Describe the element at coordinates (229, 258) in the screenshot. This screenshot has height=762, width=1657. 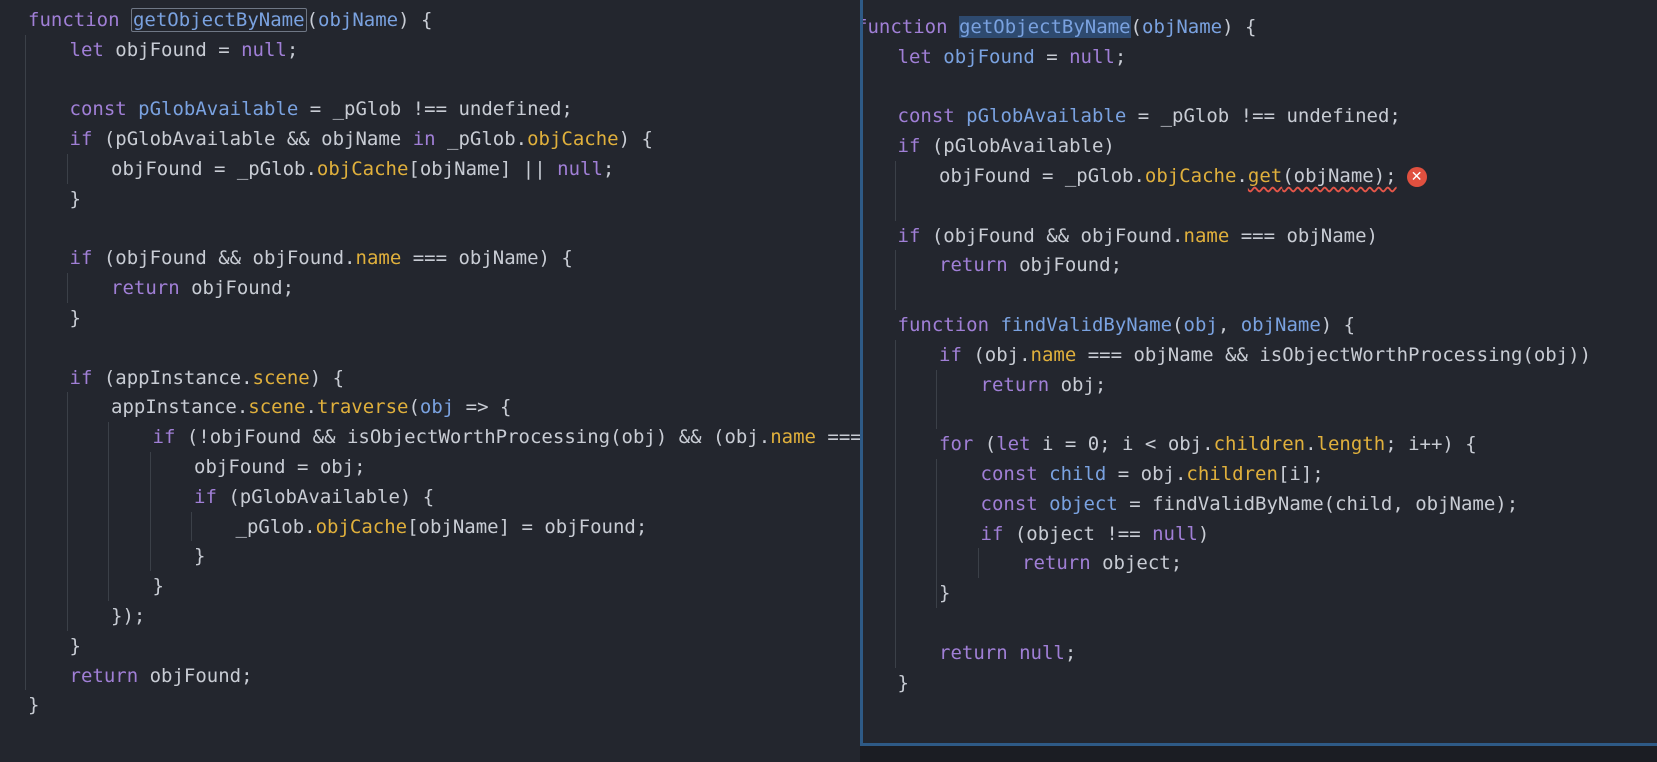
I see `code-token: (objFound && objFound.` at that location.